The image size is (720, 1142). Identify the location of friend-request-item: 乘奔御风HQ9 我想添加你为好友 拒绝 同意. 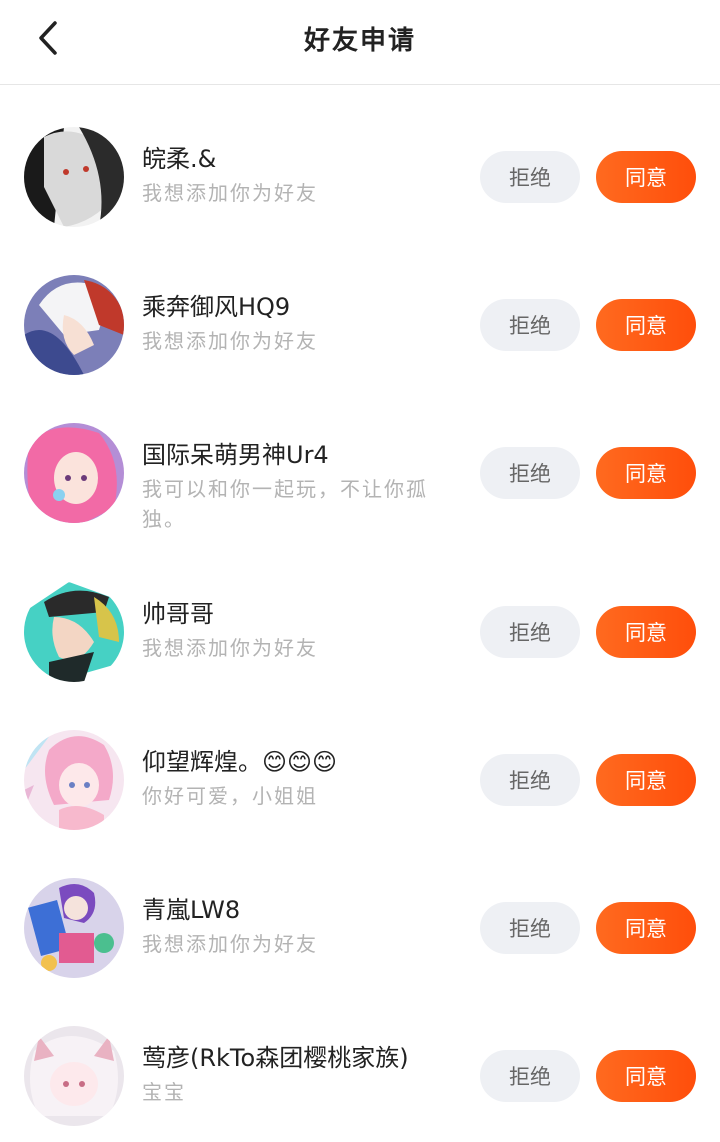
(360, 307).